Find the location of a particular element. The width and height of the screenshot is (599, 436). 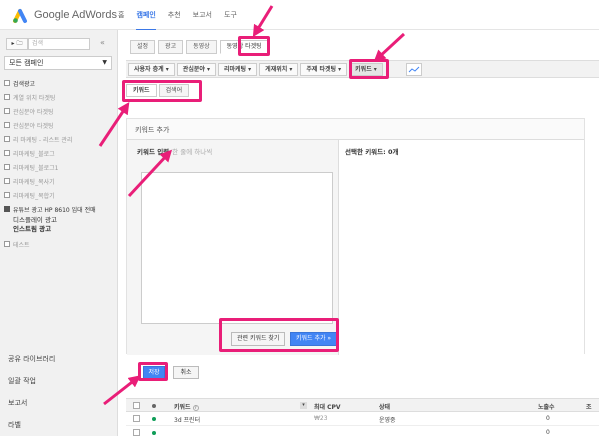

tab-topics: 주제 타겟팅 ▾ is located at coordinates (324, 69).